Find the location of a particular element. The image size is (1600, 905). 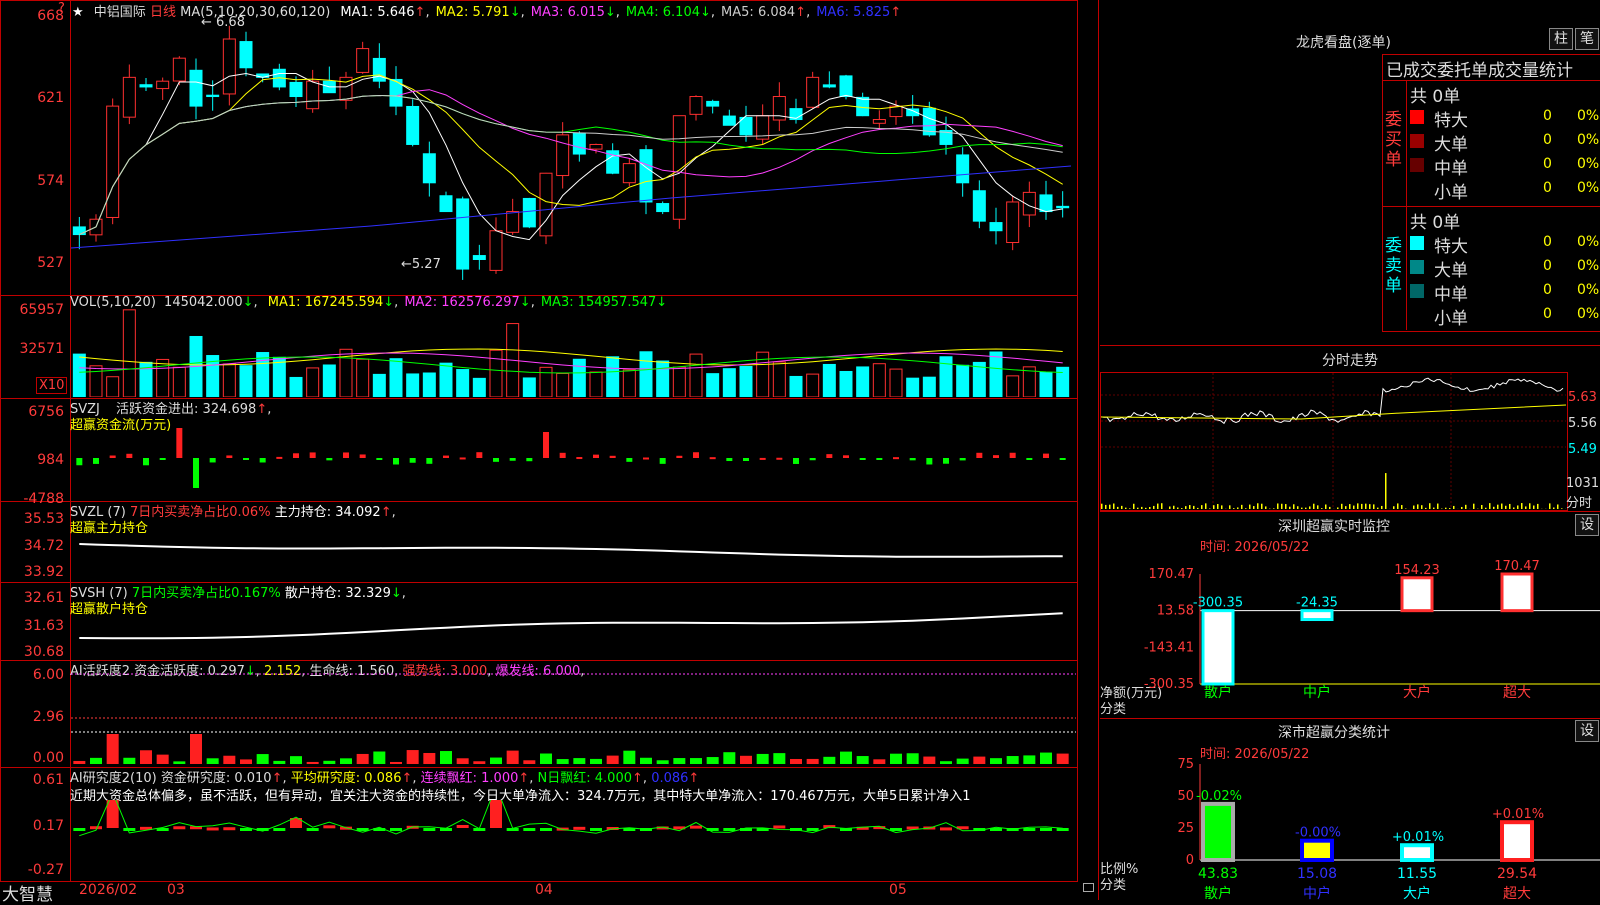

tick-mode-button: 笔 is located at coordinates (1587, 39).